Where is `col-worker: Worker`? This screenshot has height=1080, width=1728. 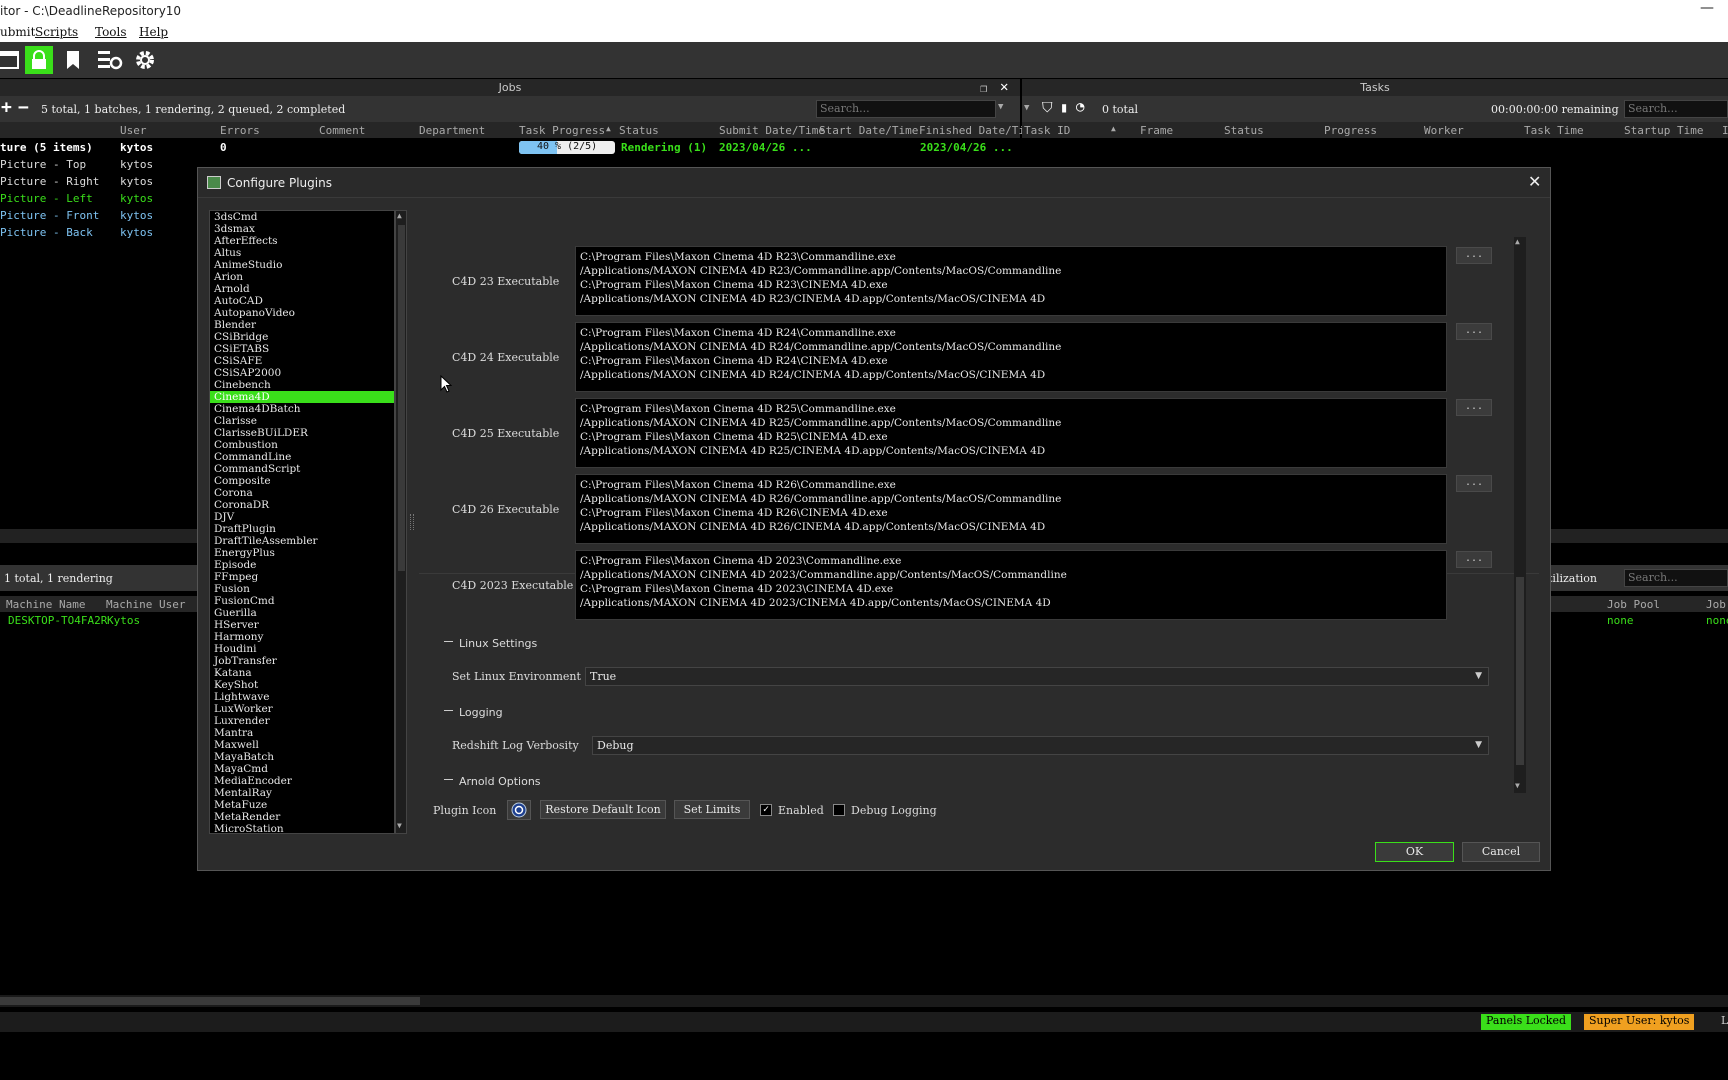 col-worker: Worker is located at coordinates (1444, 130).